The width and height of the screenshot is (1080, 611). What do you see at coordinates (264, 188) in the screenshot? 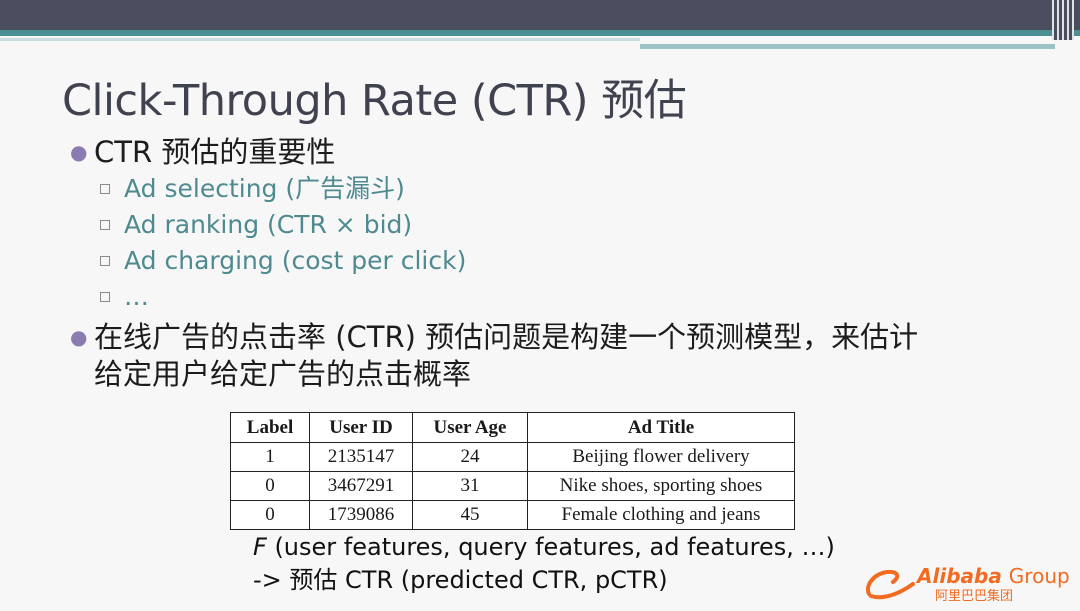
I see `sub-bullet-text: Ad selecting (广告漏斗)` at bounding box center [264, 188].